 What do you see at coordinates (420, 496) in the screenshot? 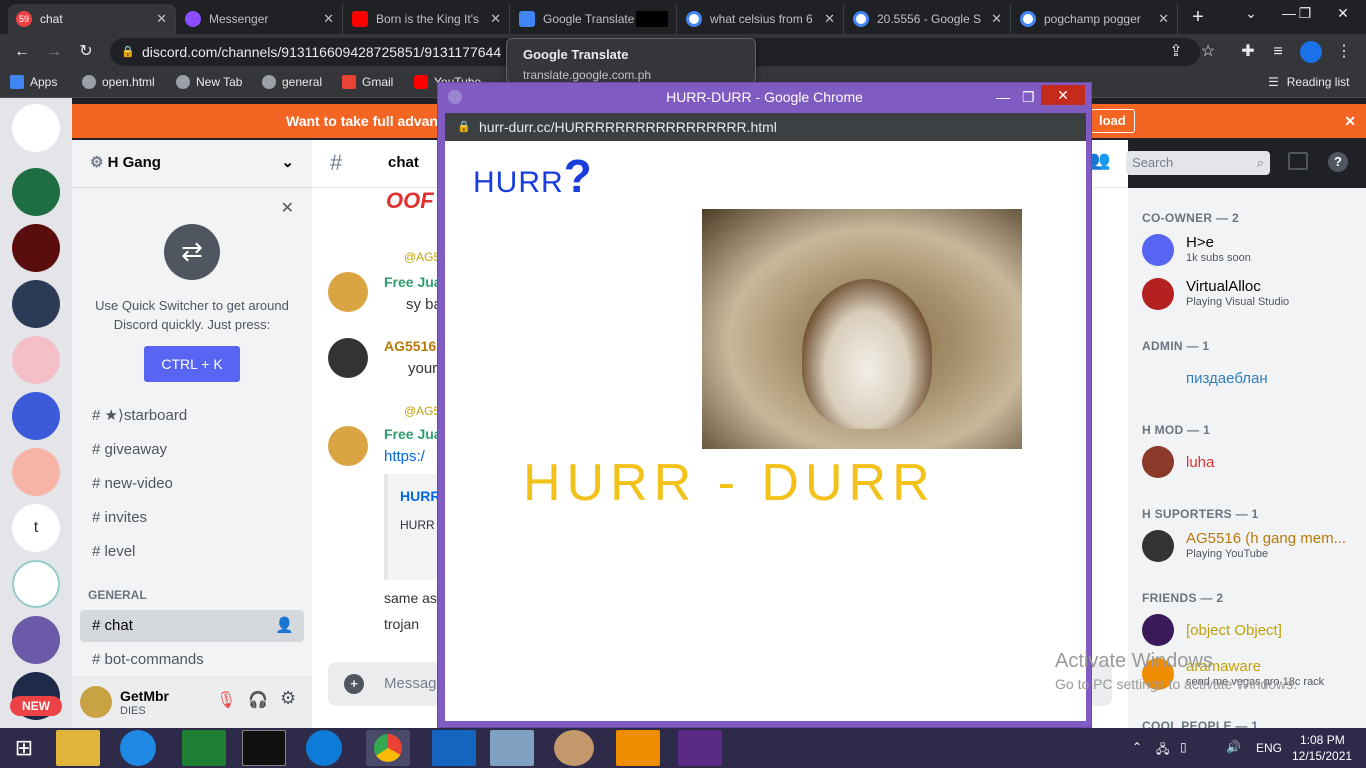
I see `embed-title: HURR` at bounding box center [420, 496].